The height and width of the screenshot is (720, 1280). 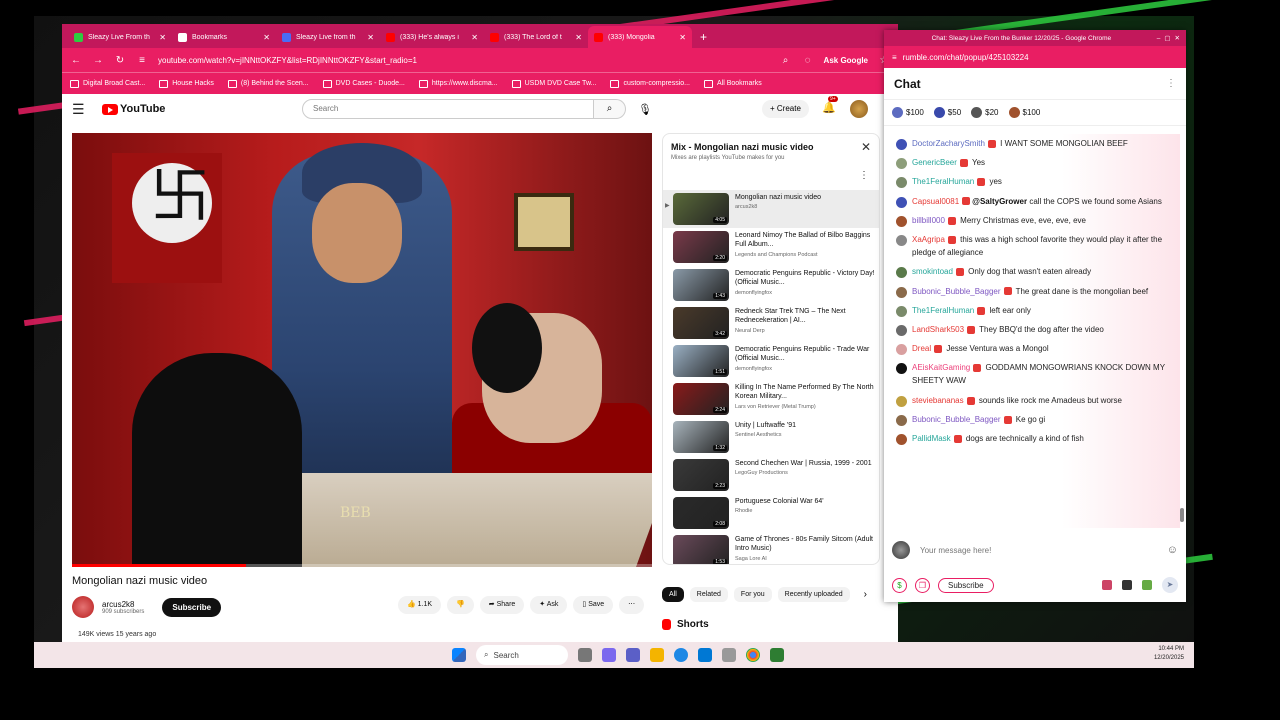 I want to click on chrome-icon, so click(x=753, y=655).